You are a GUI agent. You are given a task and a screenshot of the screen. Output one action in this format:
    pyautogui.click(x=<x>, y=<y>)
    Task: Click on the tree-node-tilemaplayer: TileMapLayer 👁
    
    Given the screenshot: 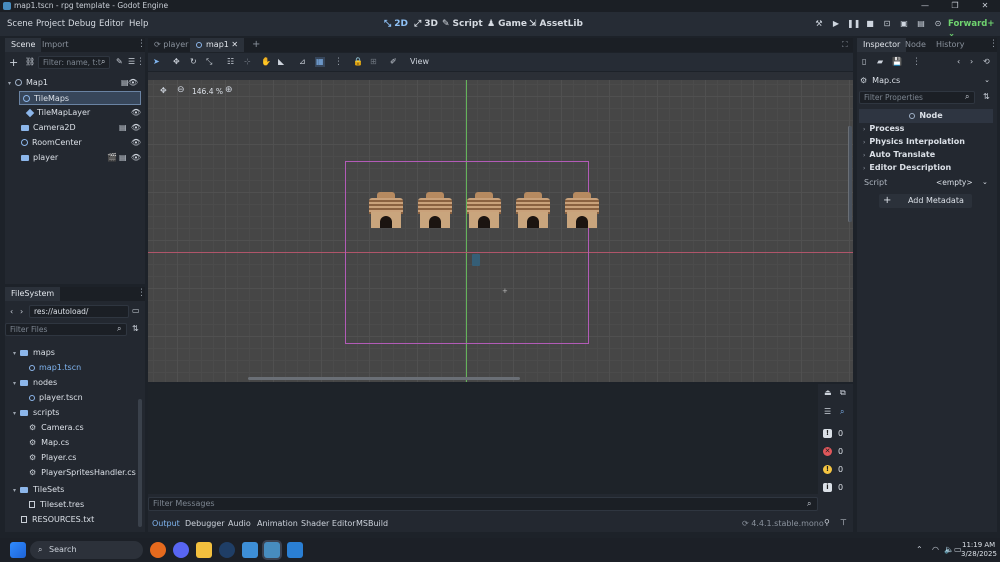 What is the action you would take?
    pyautogui.click(x=85, y=113)
    